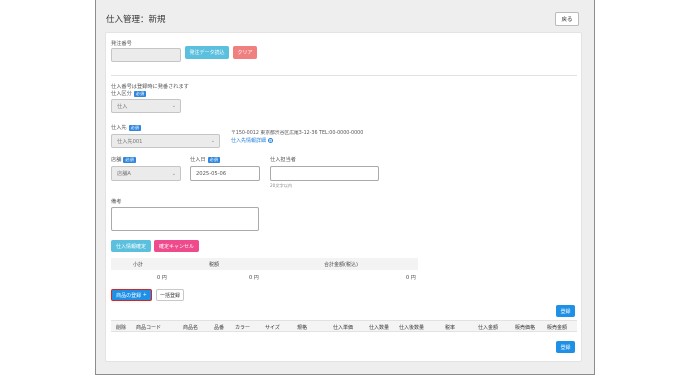 The width and height of the screenshot is (688, 375). I want to click on supplier-detail-link: 仕入先情報詳細 +, so click(252, 140).